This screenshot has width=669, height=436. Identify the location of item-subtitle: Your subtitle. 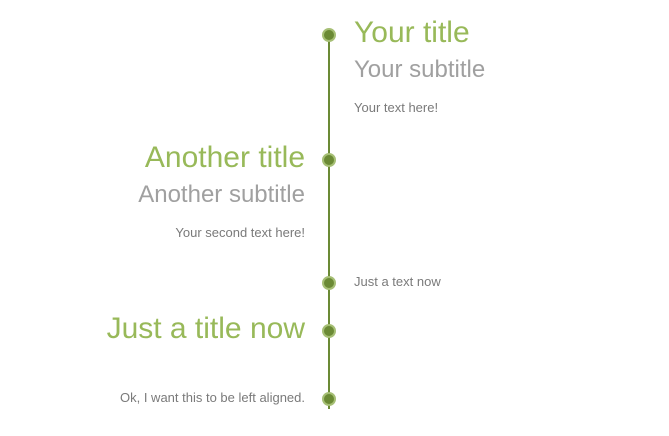
(420, 69).